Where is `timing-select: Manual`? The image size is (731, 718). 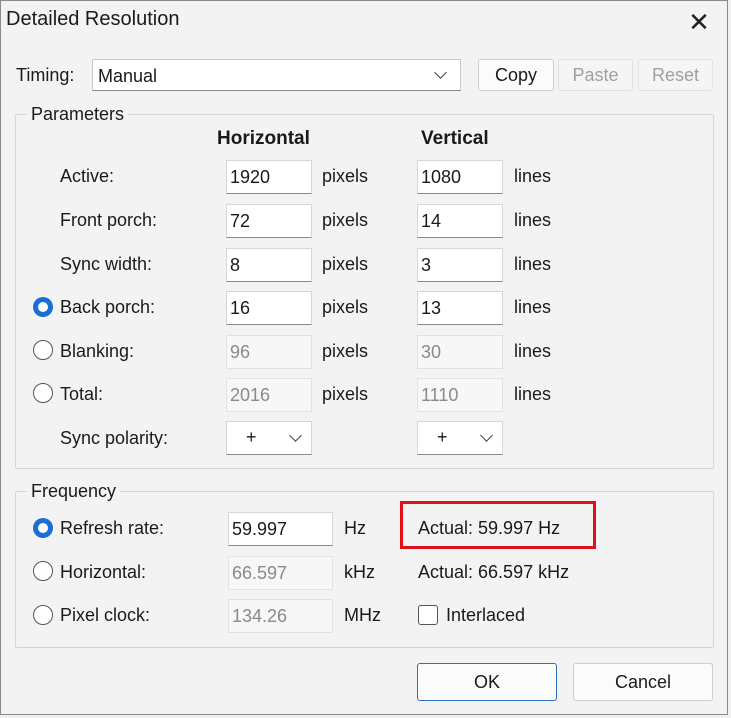 timing-select: Manual is located at coordinates (276, 75).